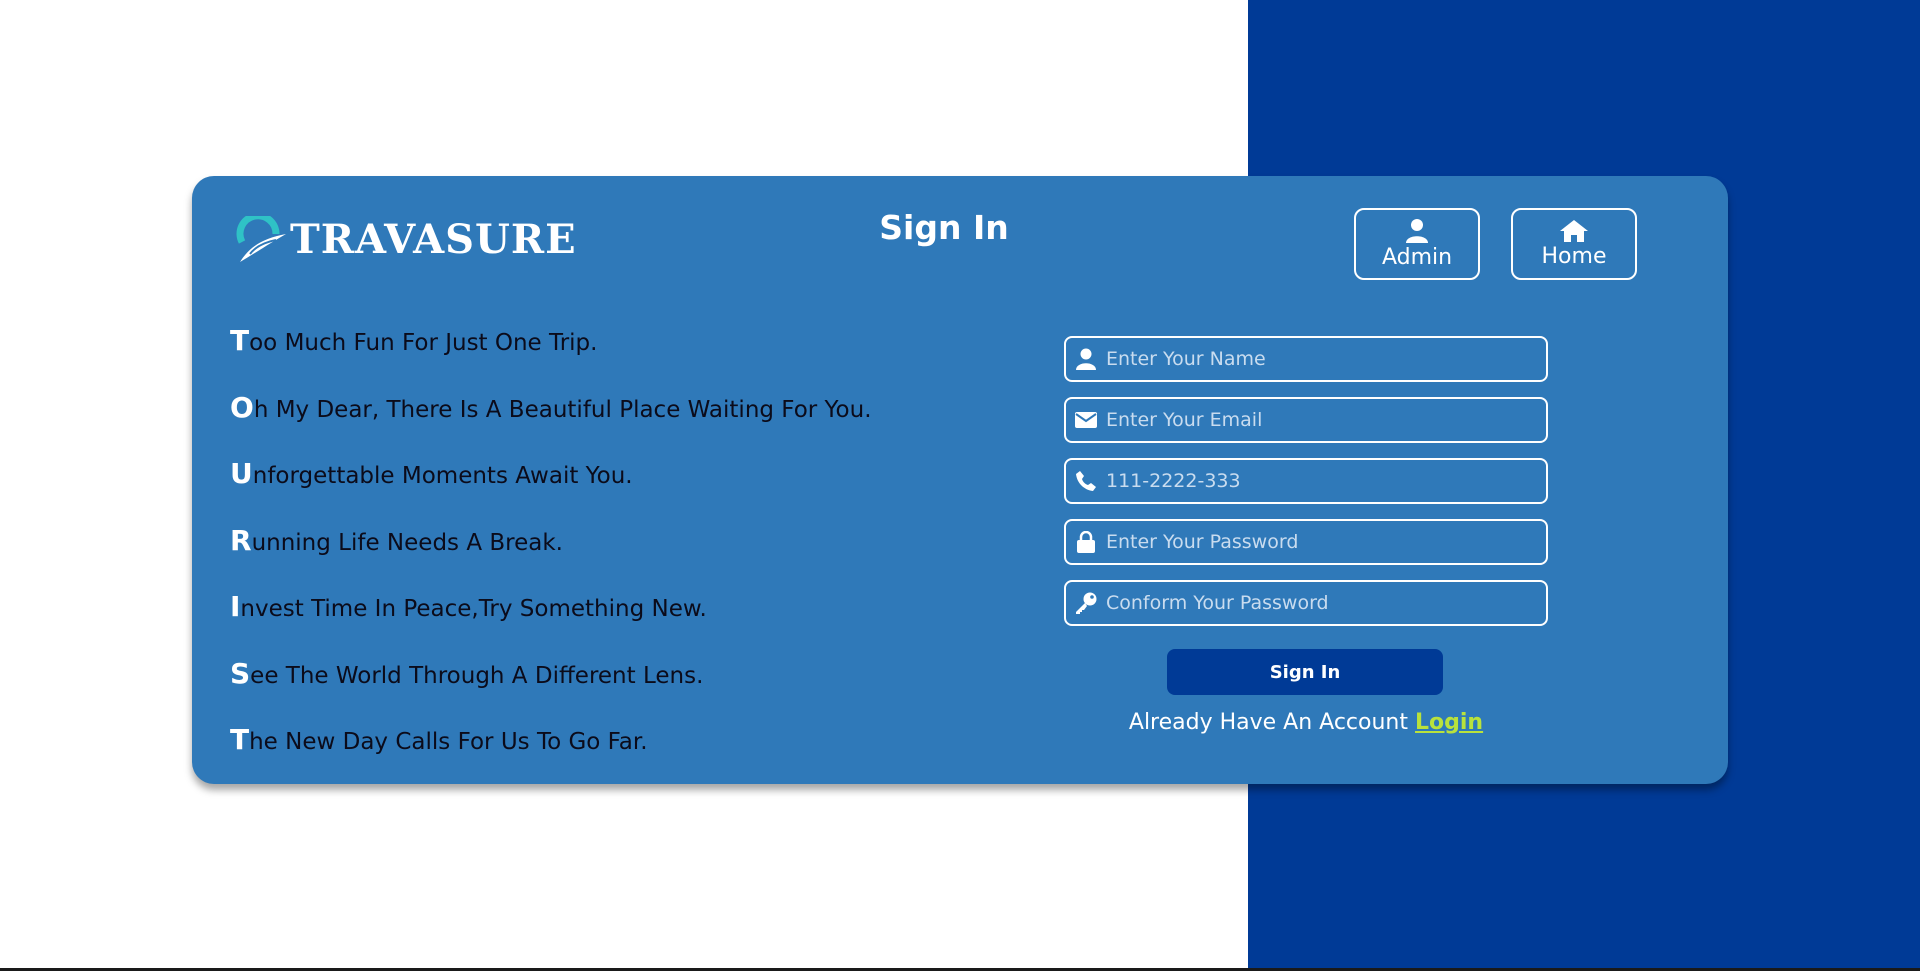 This screenshot has width=1920, height=971. Describe the element at coordinates (1086, 481) in the screenshot. I see `phone-icon` at that location.